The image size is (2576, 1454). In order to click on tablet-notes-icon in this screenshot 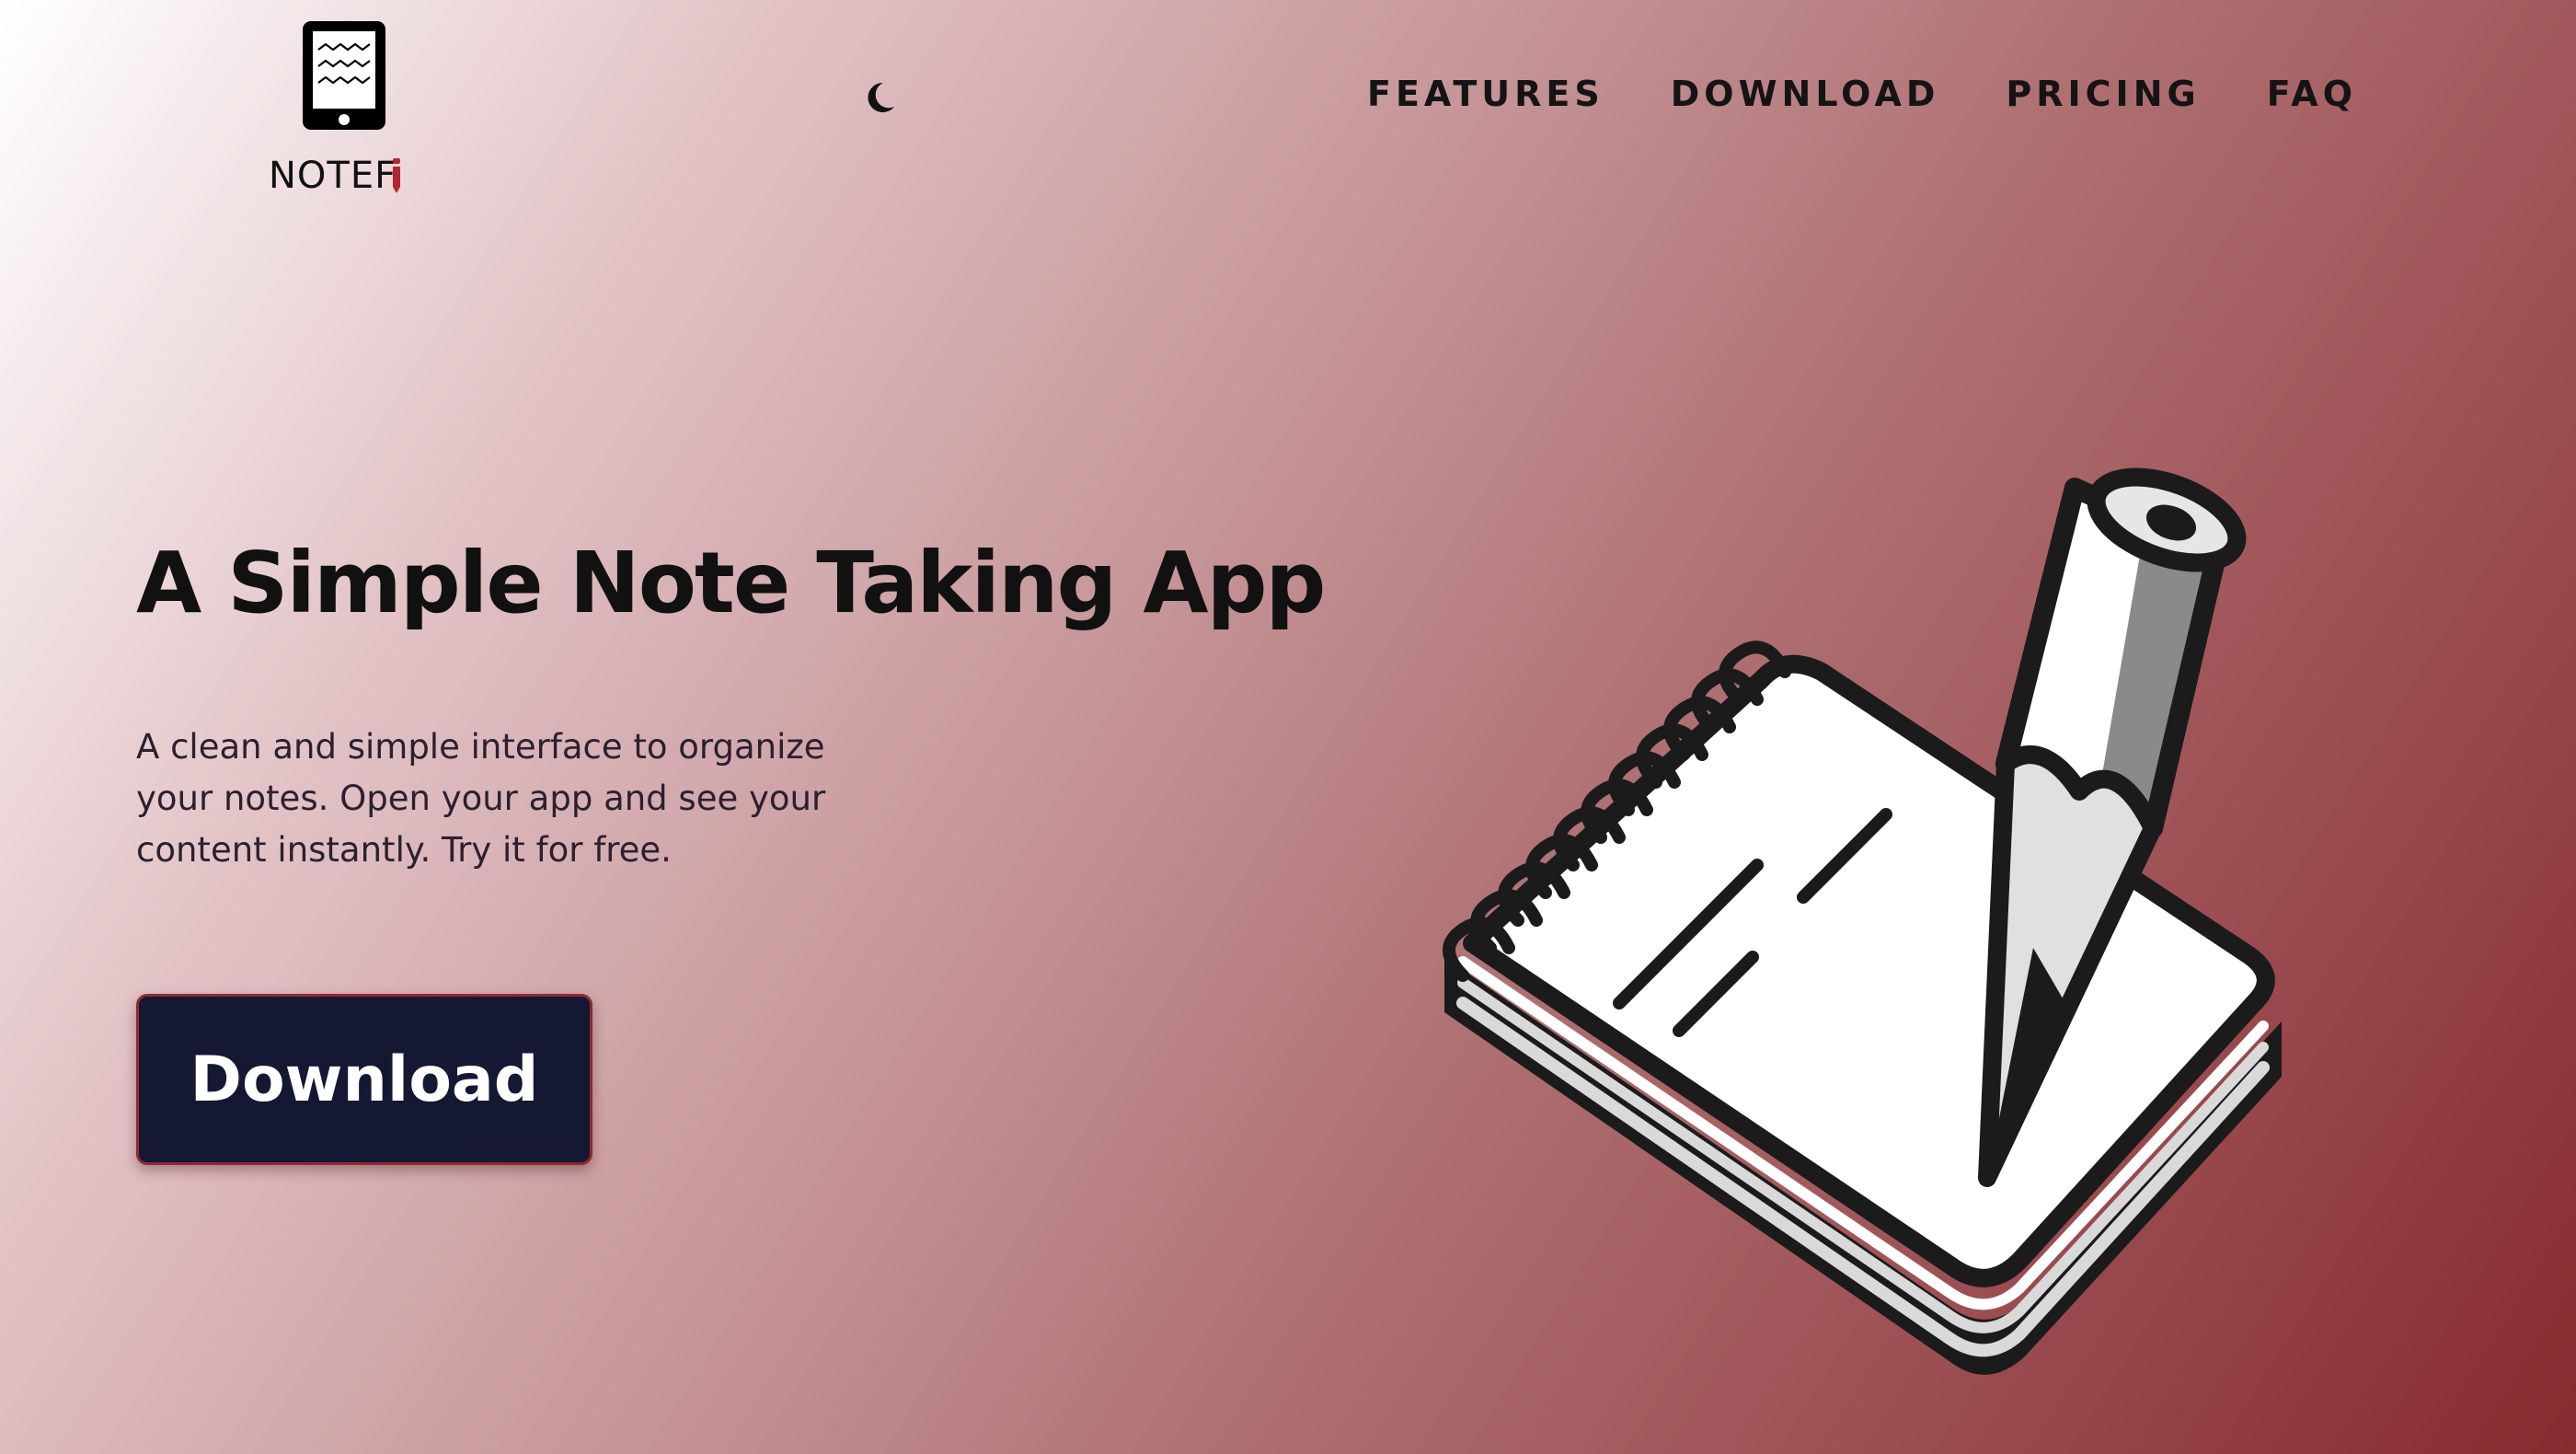, I will do `click(344, 75)`.